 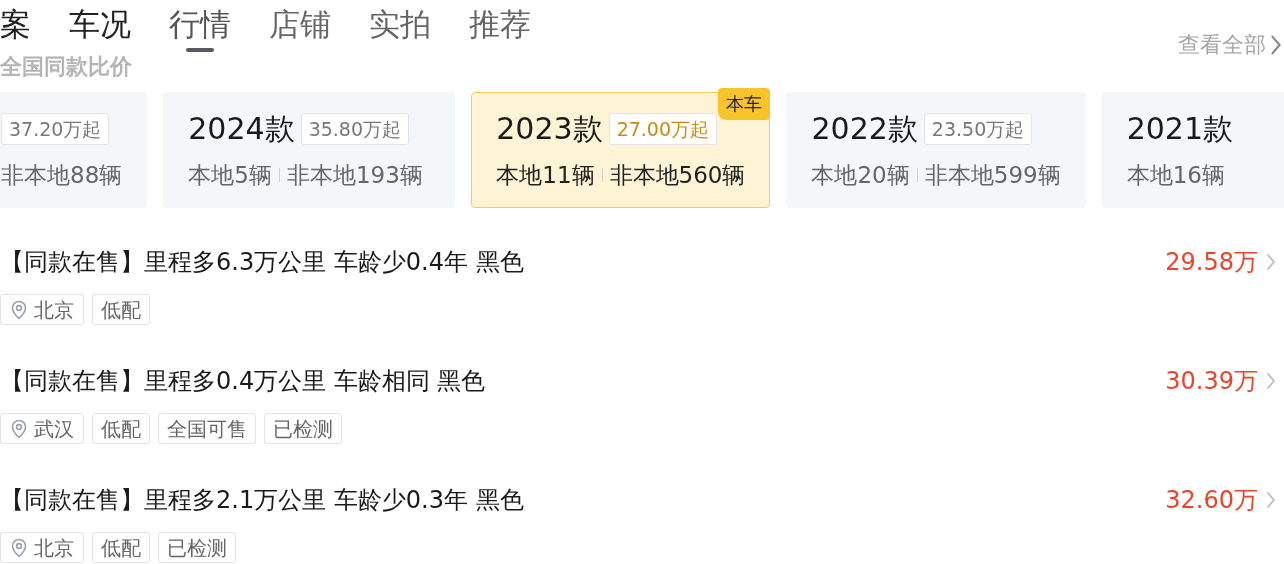 I want to click on tab-indicator, so click(x=200, y=50).